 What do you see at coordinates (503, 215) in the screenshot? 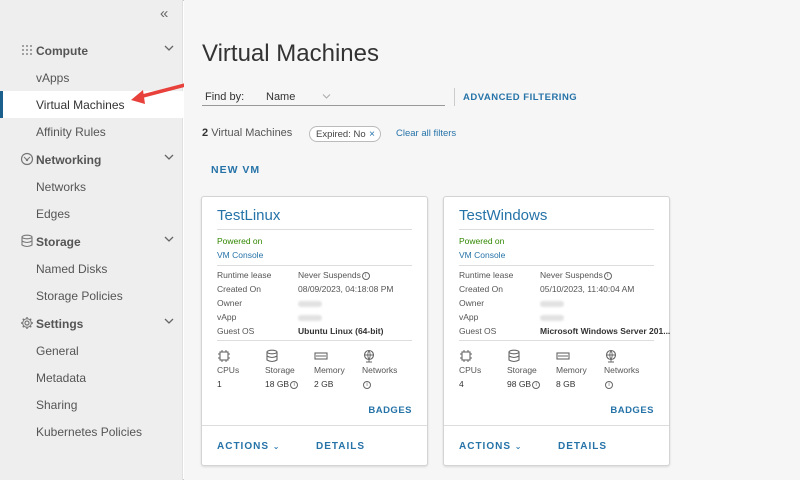
I see `vm-name-link: TestWindows` at bounding box center [503, 215].